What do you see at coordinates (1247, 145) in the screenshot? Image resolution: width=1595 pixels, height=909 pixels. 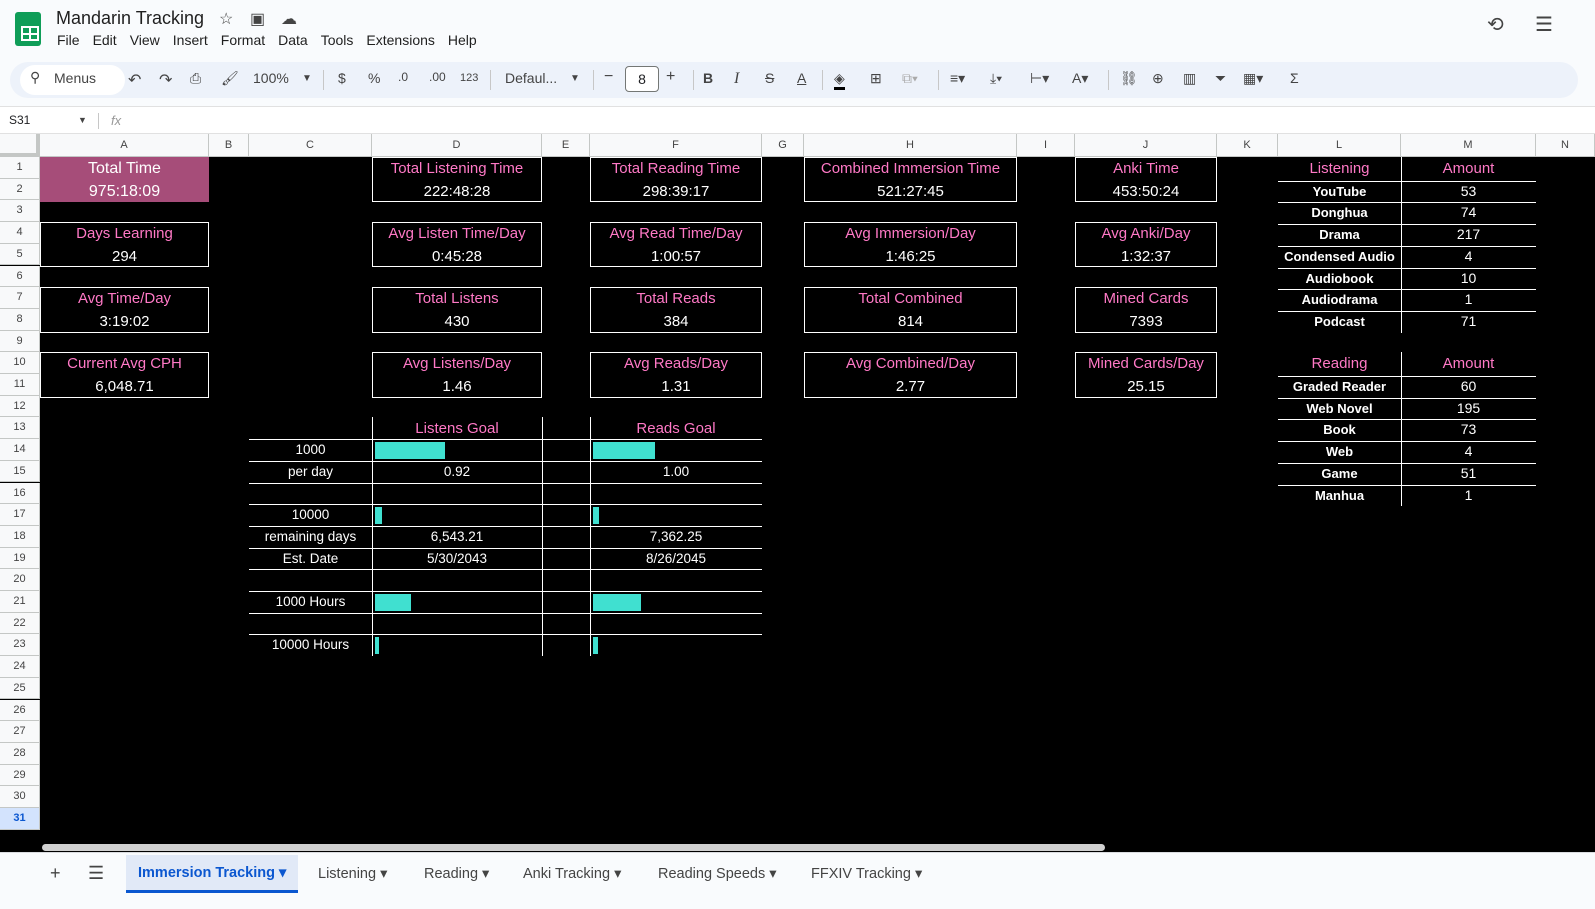 I see `column-header: K` at bounding box center [1247, 145].